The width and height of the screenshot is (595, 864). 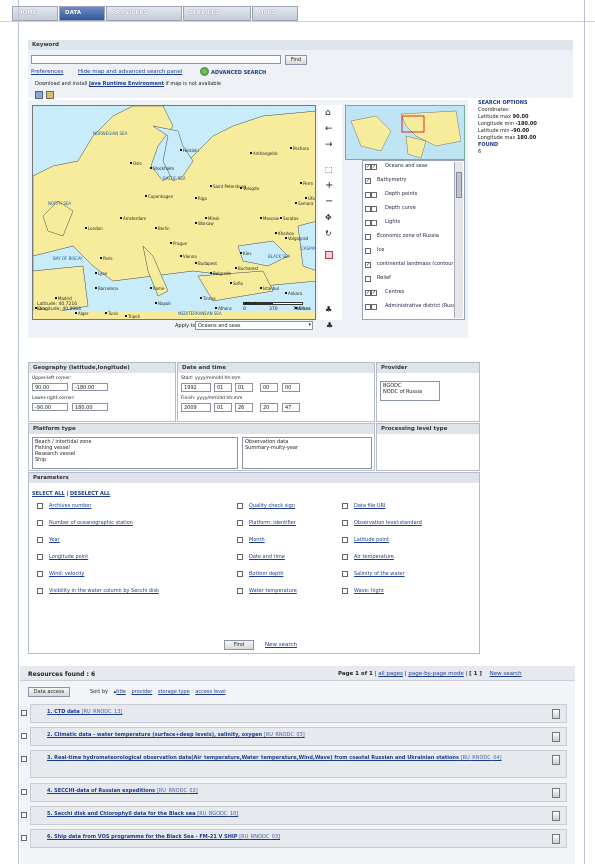 What do you see at coordinates (413, 224) in the screenshot?
I see `layer-item: Lights` at bounding box center [413, 224].